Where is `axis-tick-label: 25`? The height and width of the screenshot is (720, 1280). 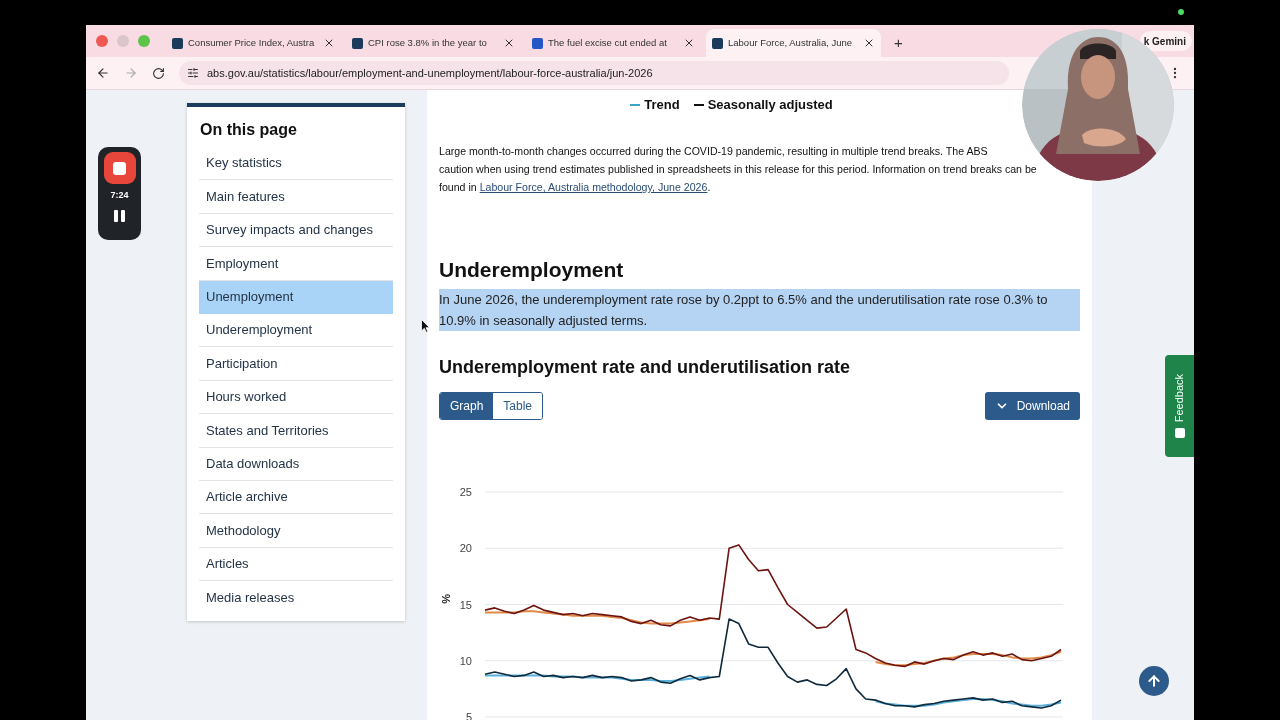
axis-tick-label: 25 is located at coordinates (465, 492).